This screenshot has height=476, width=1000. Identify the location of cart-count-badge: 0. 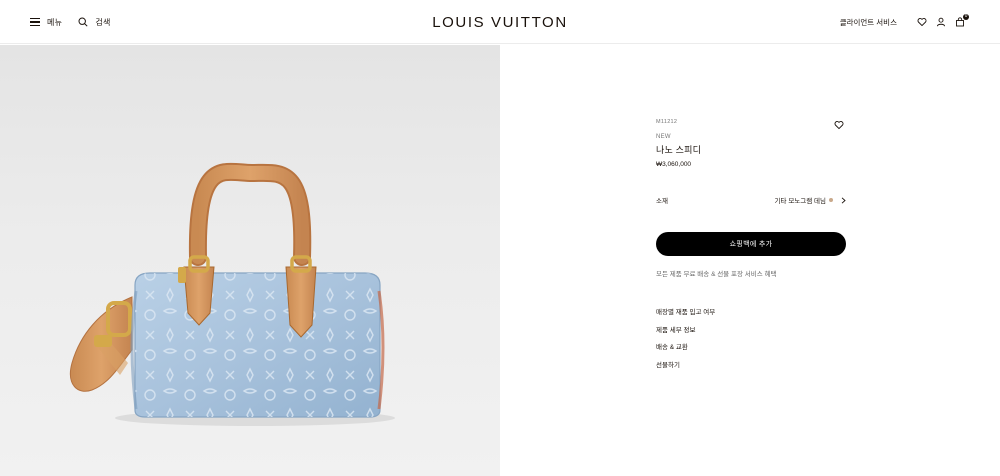
(966, 17).